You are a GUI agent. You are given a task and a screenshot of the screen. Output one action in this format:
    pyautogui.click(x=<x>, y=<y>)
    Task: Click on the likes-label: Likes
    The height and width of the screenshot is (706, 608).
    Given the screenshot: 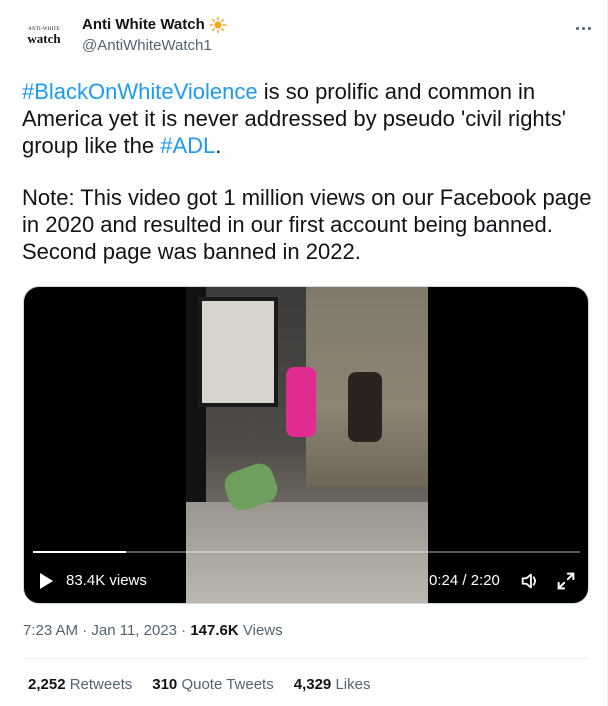 What is the action you would take?
    pyautogui.click(x=351, y=684)
    